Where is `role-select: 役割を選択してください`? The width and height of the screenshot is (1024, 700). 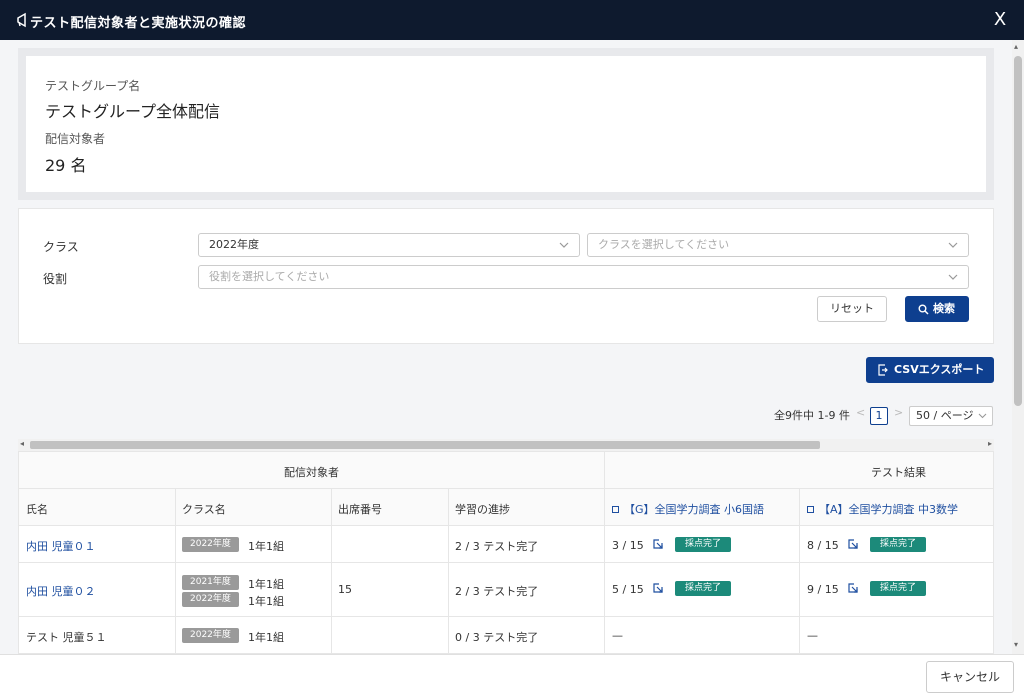 role-select: 役割を選択してください is located at coordinates (583, 277).